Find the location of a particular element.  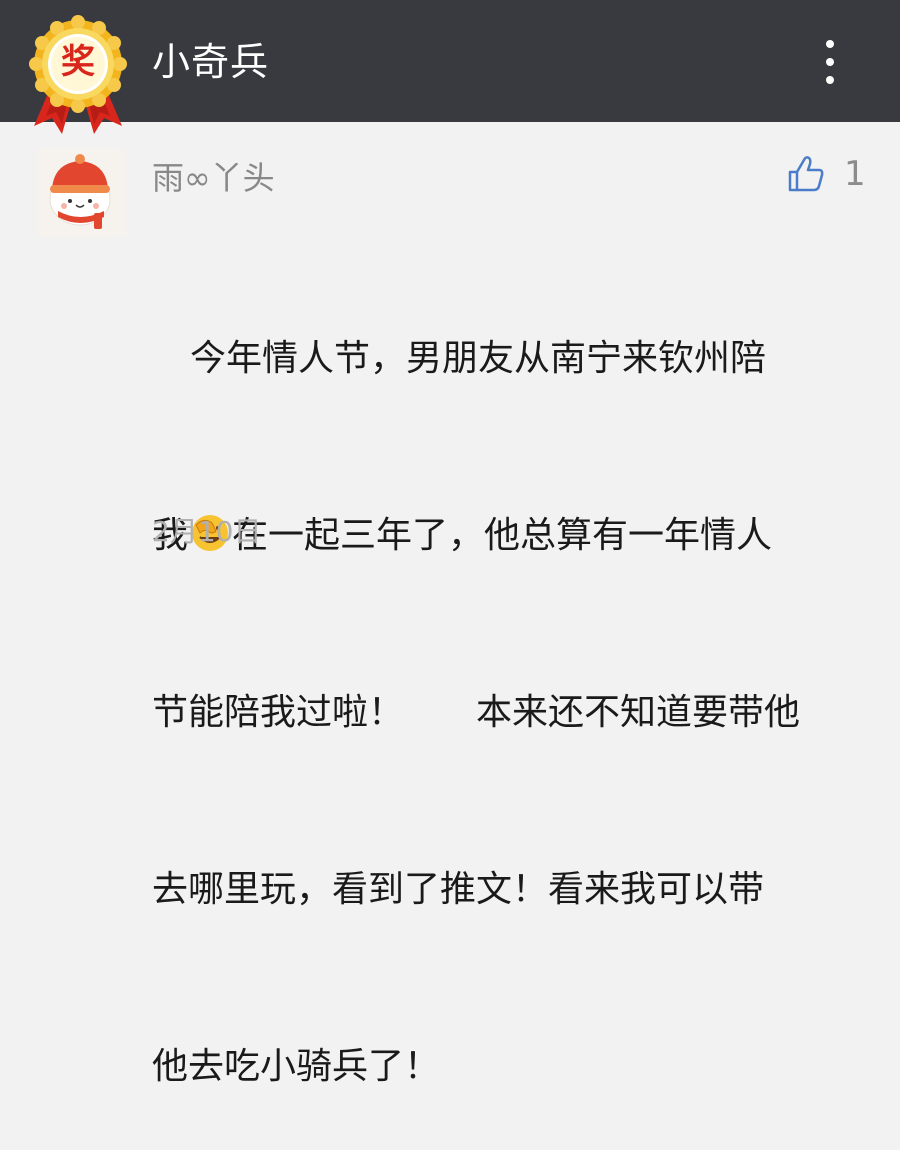

comment-line: 他去吃小骑兵了！ is located at coordinates (502, 1066).